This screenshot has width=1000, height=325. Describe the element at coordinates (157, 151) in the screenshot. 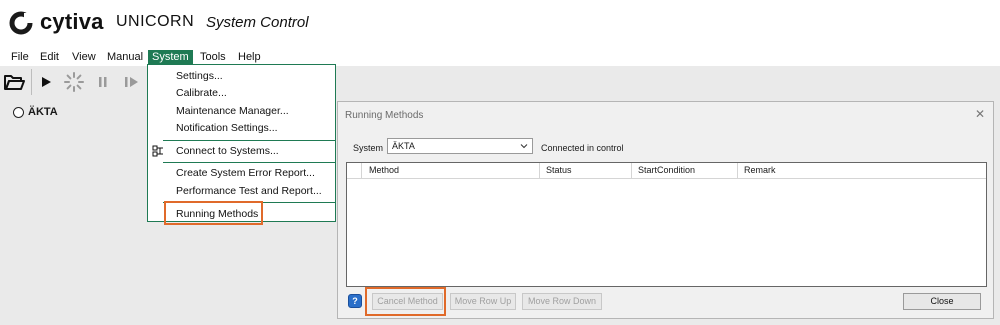

I see `connect-systems-icon` at that location.